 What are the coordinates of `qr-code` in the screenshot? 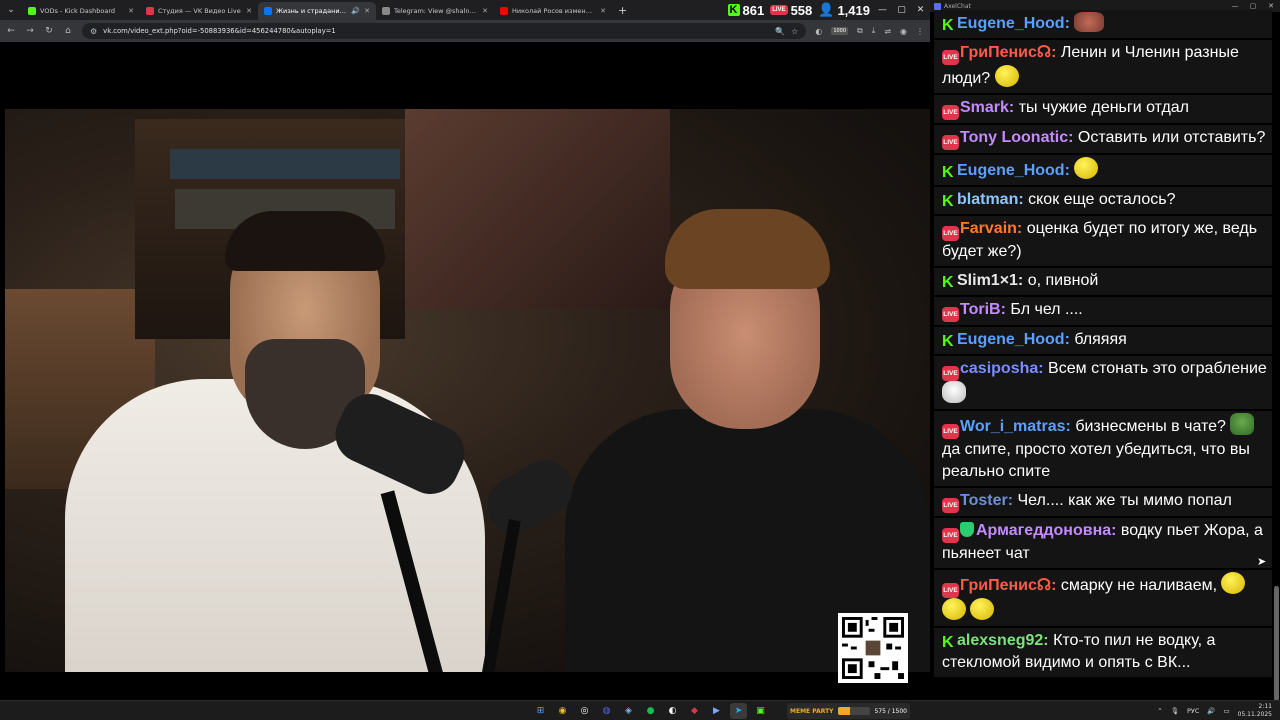 It's located at (873, 648).